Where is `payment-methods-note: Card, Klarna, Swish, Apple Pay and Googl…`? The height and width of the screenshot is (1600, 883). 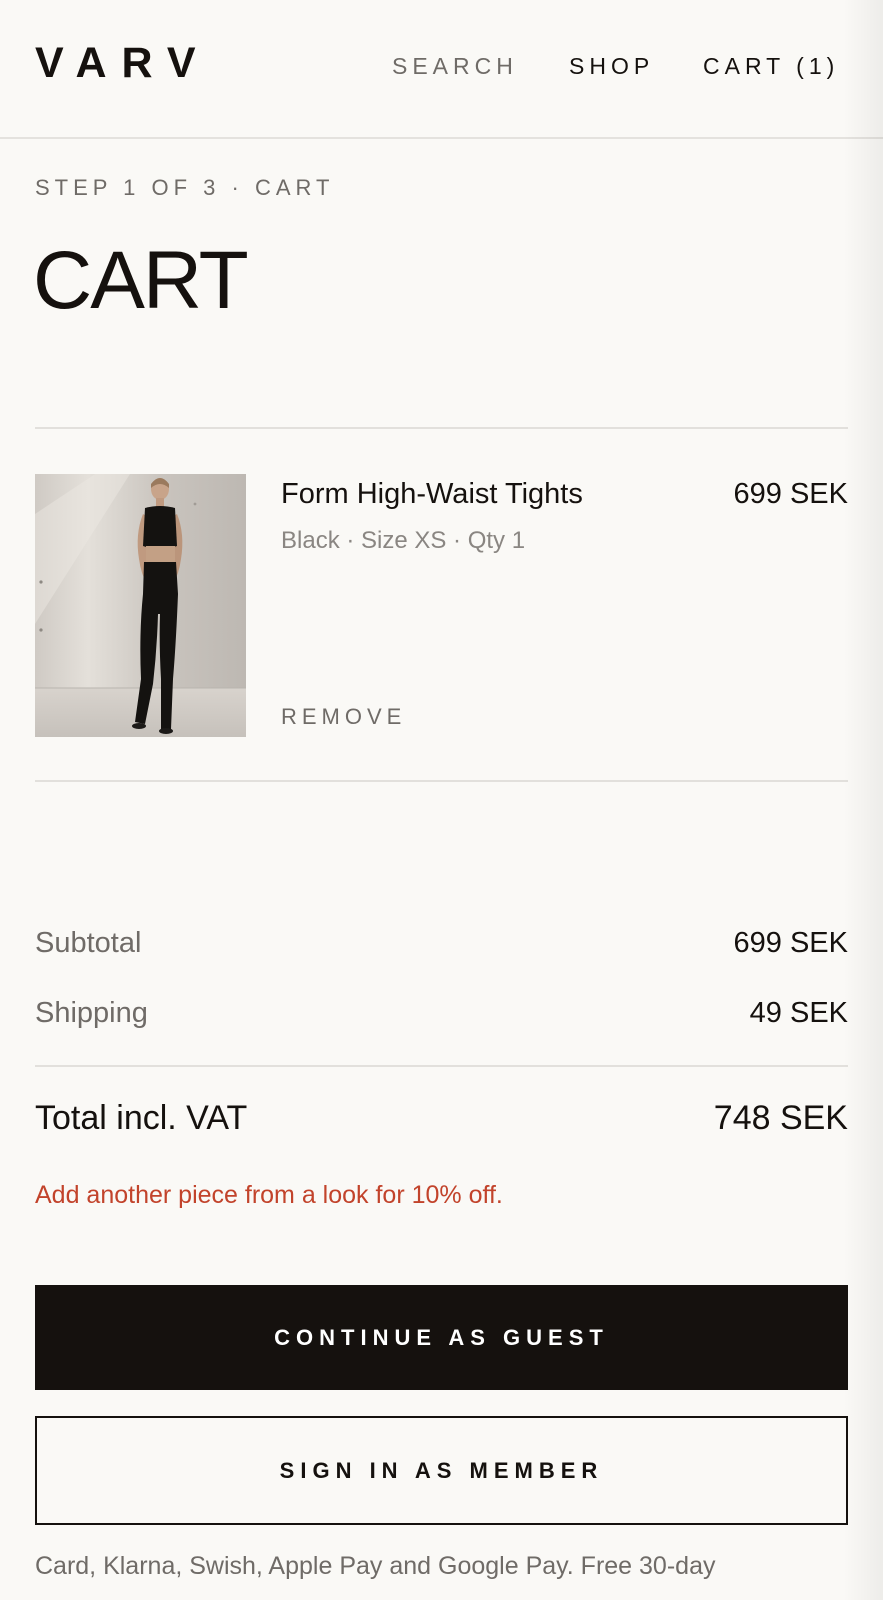
payment-methods-note: Card, Klarna, Swish, Apple Pay and Googl… is located at coordinates (375, 1566).